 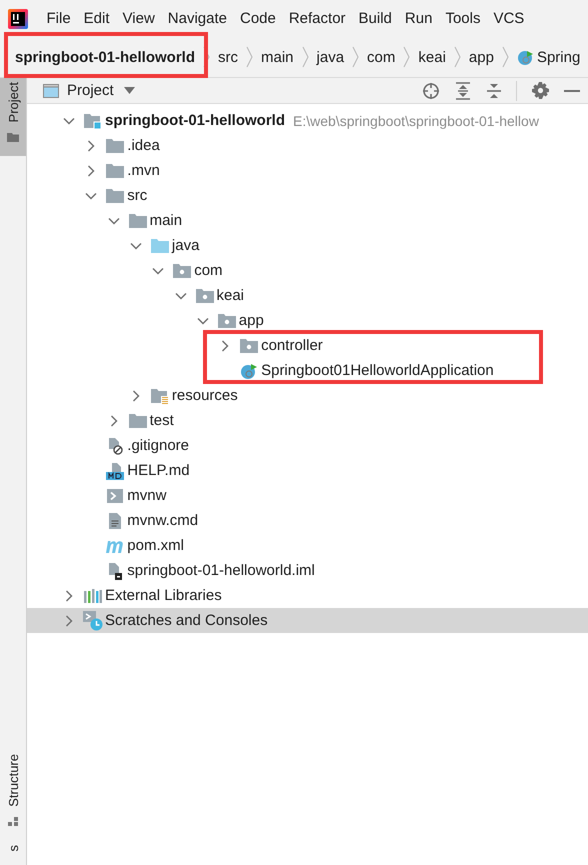 What do you see at coordinates (251, 320) in the screenshot?
I see `tree-item: app` at bounding box center [251, 320].